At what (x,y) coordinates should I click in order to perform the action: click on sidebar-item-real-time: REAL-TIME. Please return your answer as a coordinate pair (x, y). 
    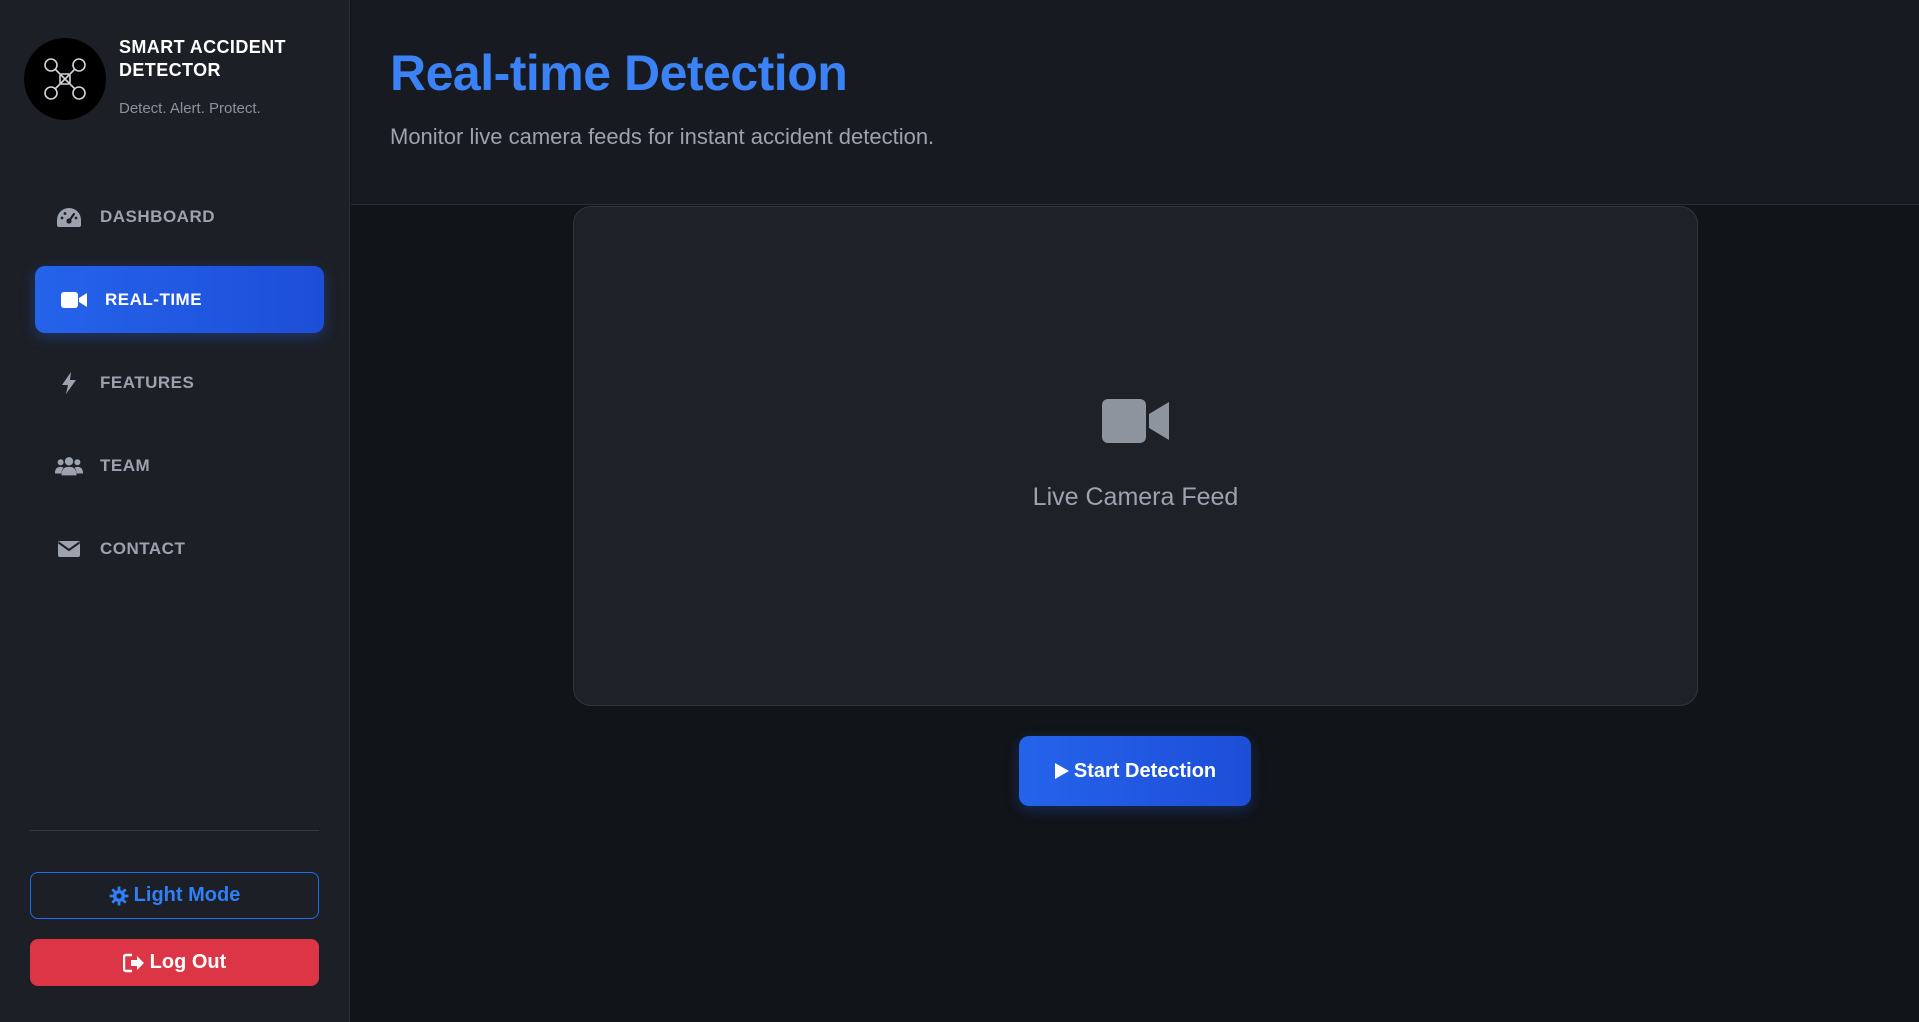
    Looking at the image, I should click on (179, 299).